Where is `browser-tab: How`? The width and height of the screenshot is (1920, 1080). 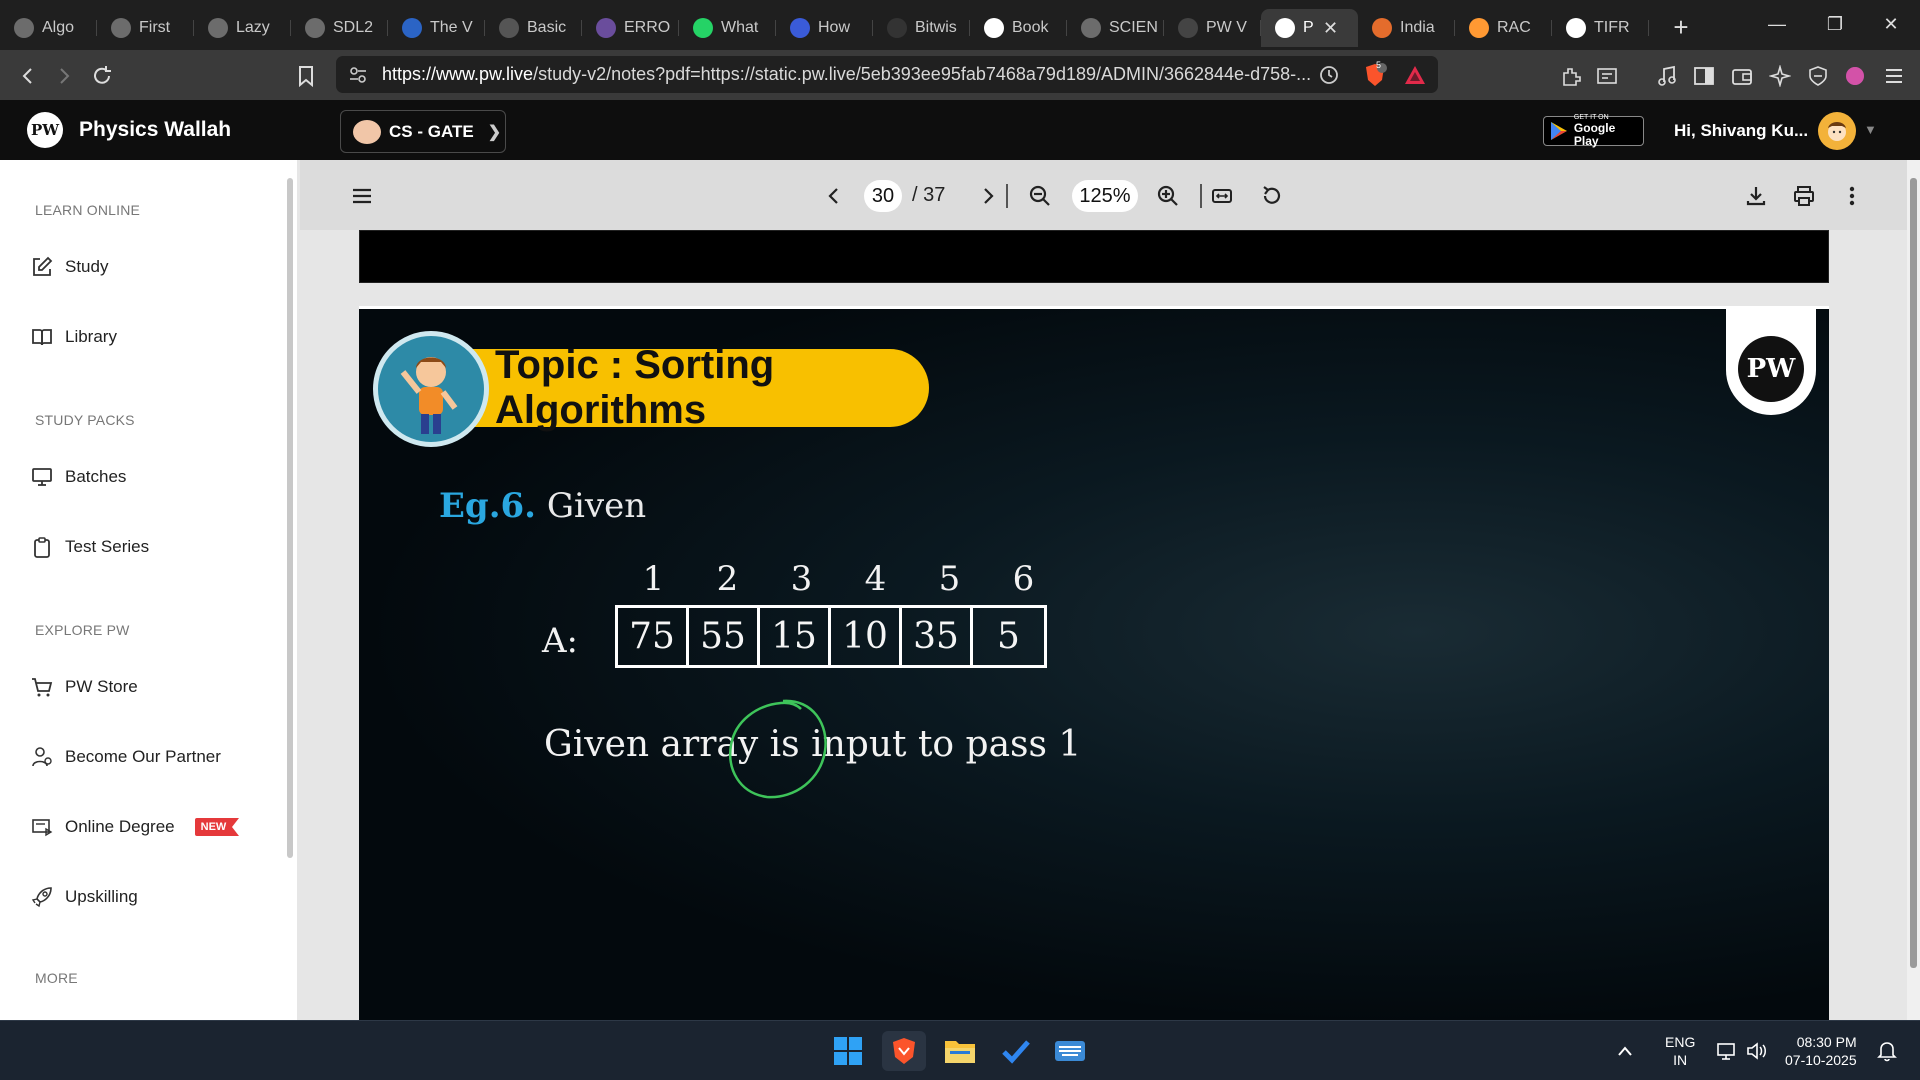 browser-tab: How is located at coordinates (824, 28).